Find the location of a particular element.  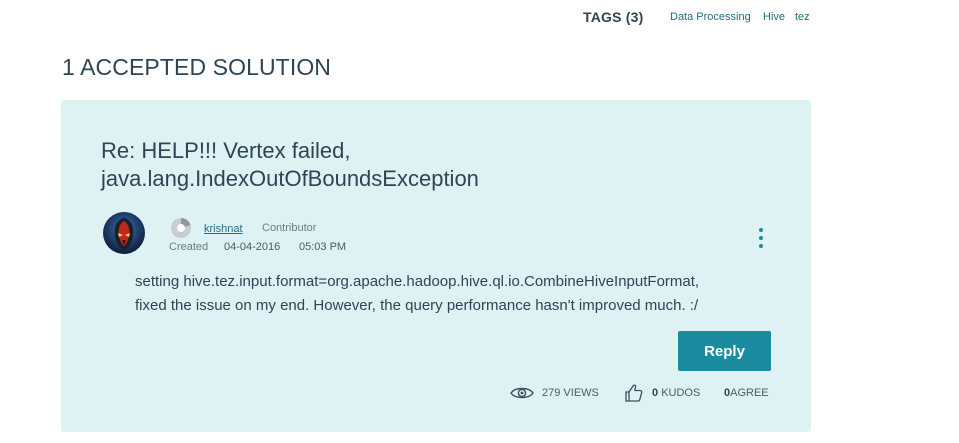

tag-hive: Hive is located at coordinates (774, 17).